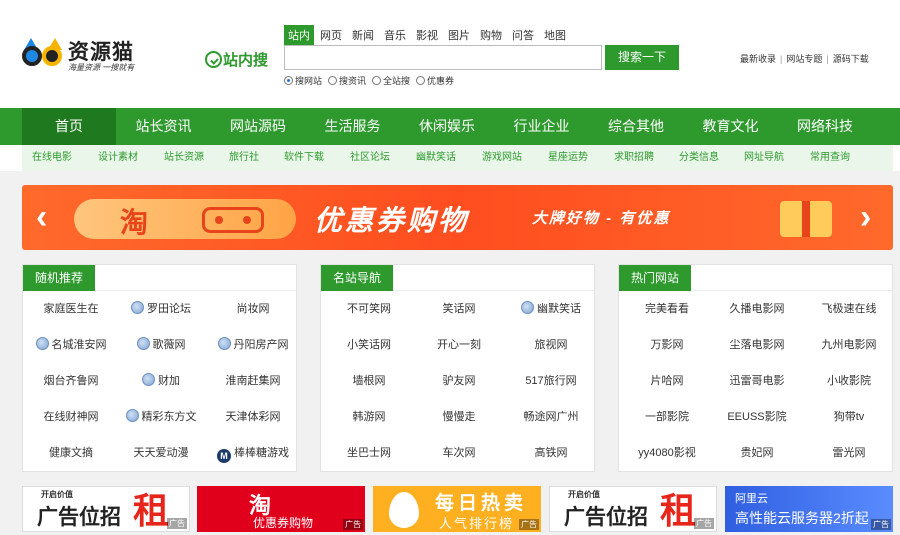 This screenshot has height=535, width=900. What do you see at coordinates (347, 81) in the screenshot?
I see `search-option-radio: 搜资讯` at bounding box center [347, 81].